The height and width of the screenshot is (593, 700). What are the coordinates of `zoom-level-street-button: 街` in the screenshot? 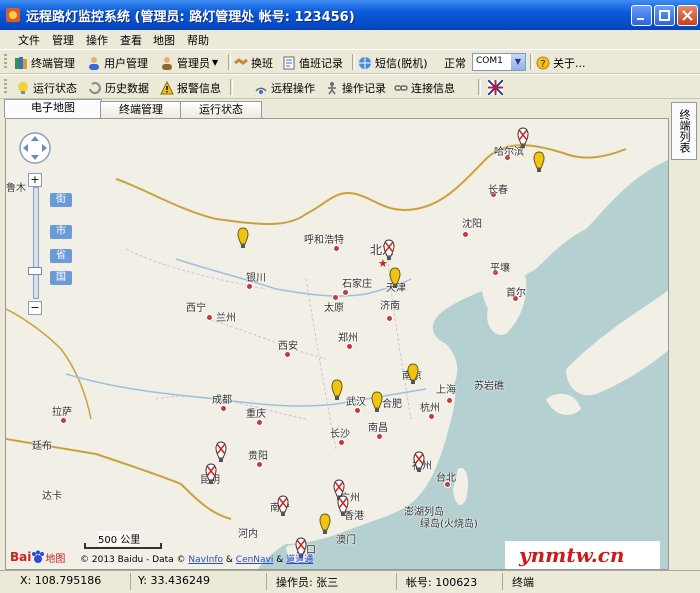 It's located at (61, 200).